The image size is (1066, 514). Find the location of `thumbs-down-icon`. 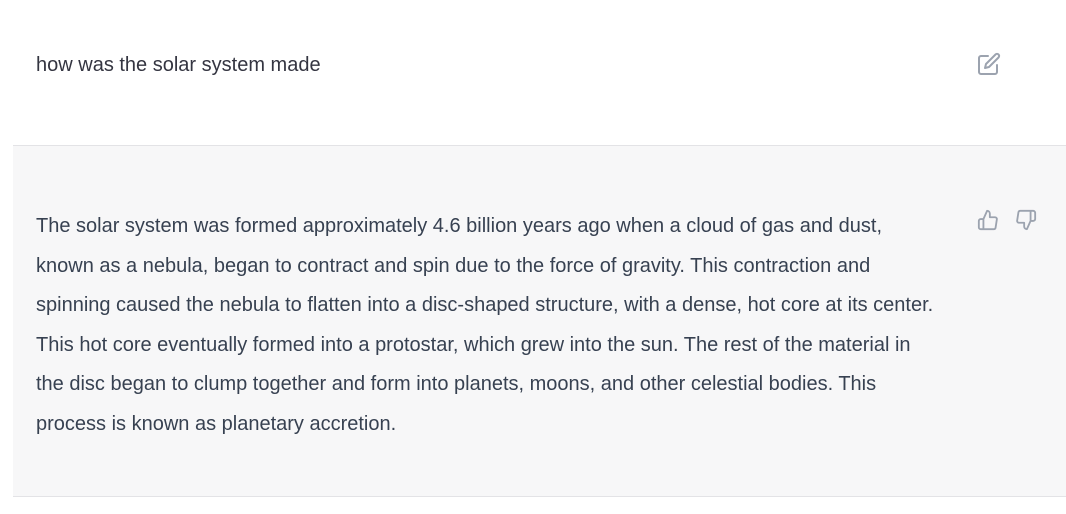

thumbs-down-icon is located at coordinates (1026, 220).